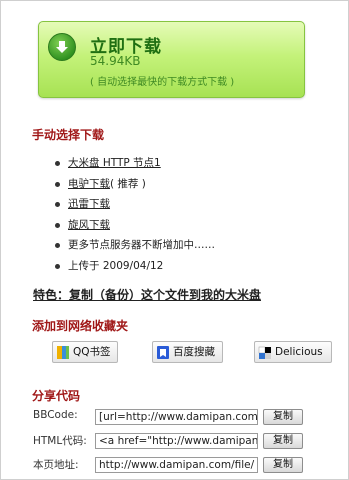  Describe the element at coordinates (194, 352) in the screenshot. I see `baidu-bookmark-label: 百度搜藏` at that location.